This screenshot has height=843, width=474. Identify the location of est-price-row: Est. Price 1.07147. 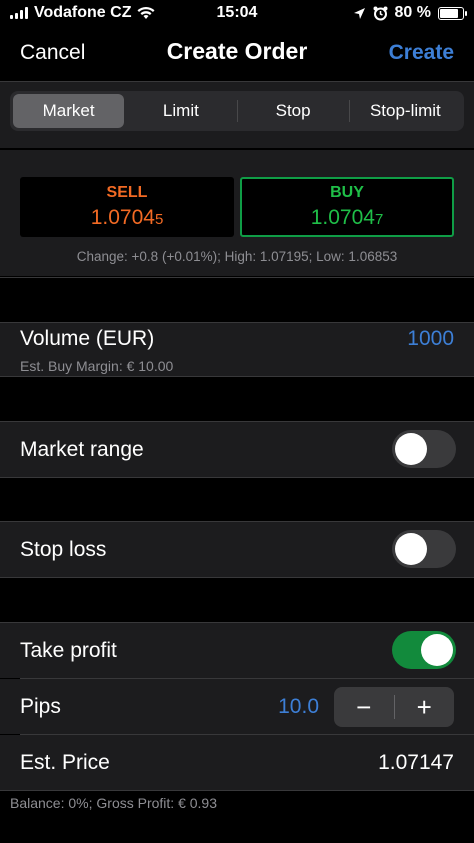
(237, 762).